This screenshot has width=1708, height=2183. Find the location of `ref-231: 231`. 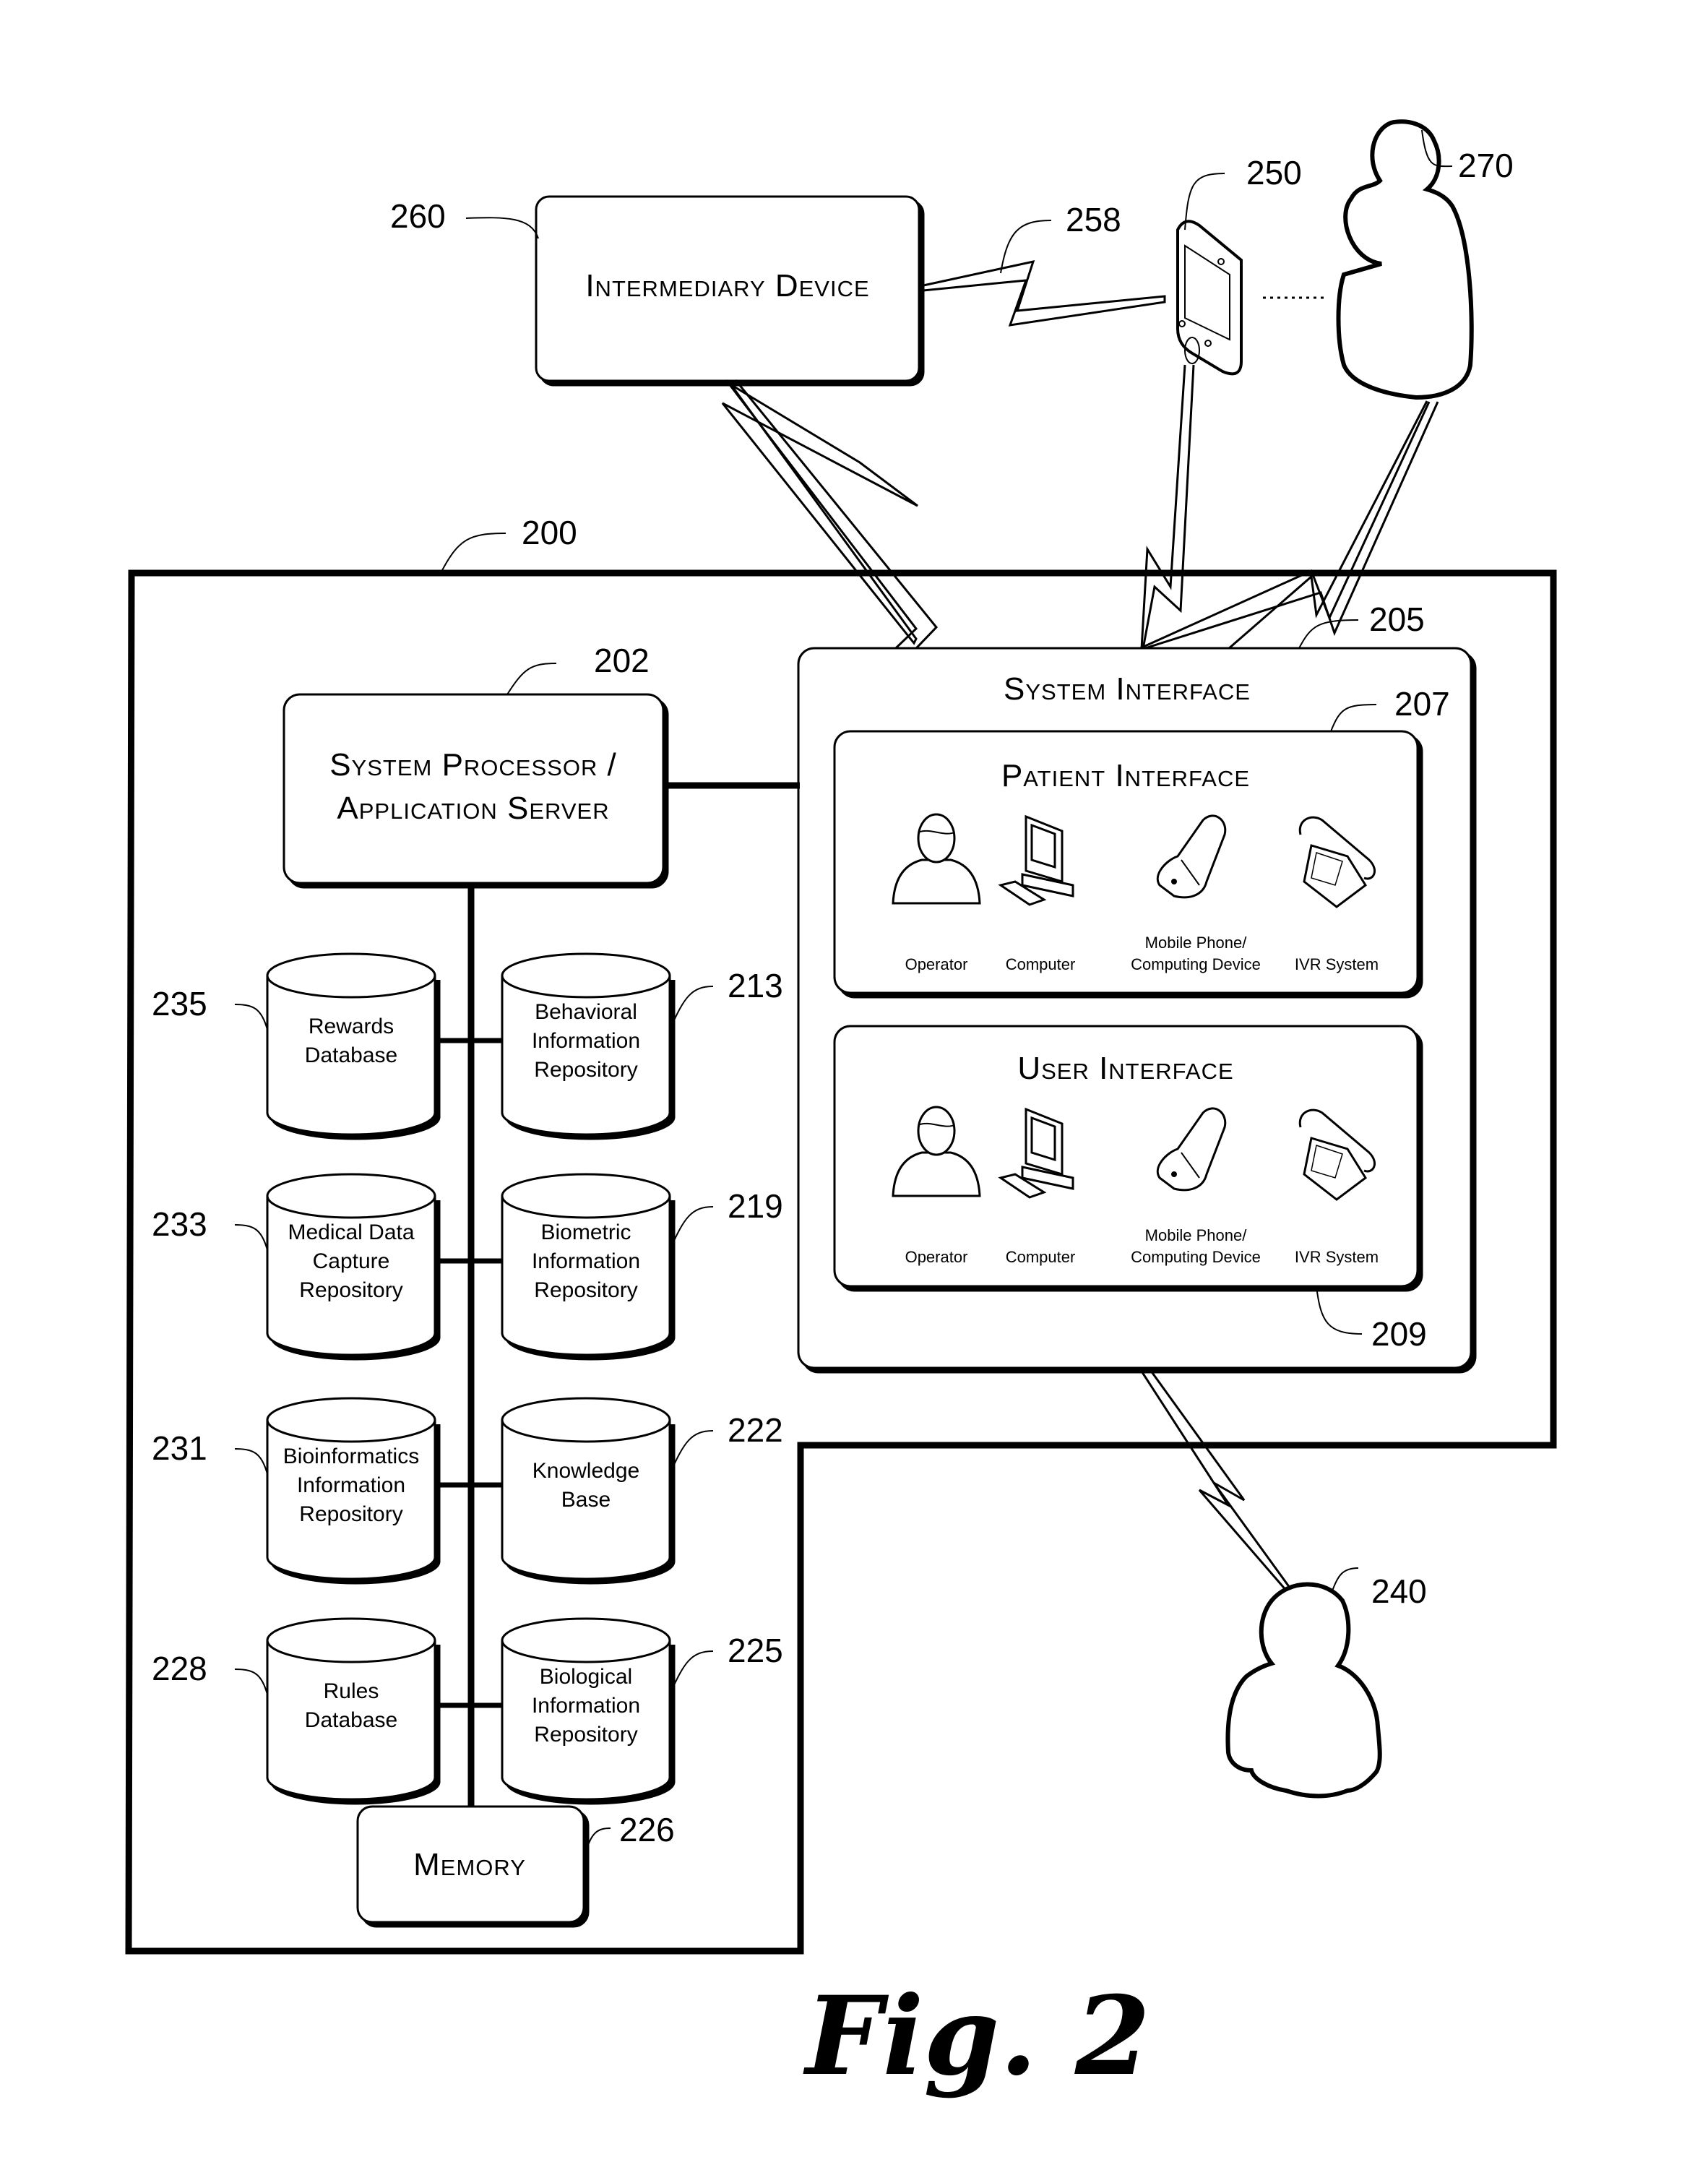

ref-231: 231 is located at coordinates (179, 1448).